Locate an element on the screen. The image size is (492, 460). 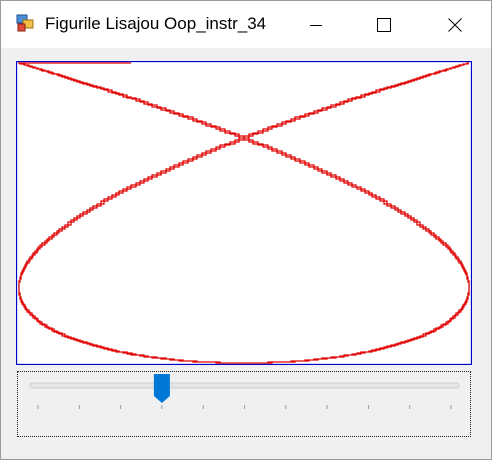
title-bar: Figurile Lisajou Oop_instr_34 is located at coordinates (246, 24).